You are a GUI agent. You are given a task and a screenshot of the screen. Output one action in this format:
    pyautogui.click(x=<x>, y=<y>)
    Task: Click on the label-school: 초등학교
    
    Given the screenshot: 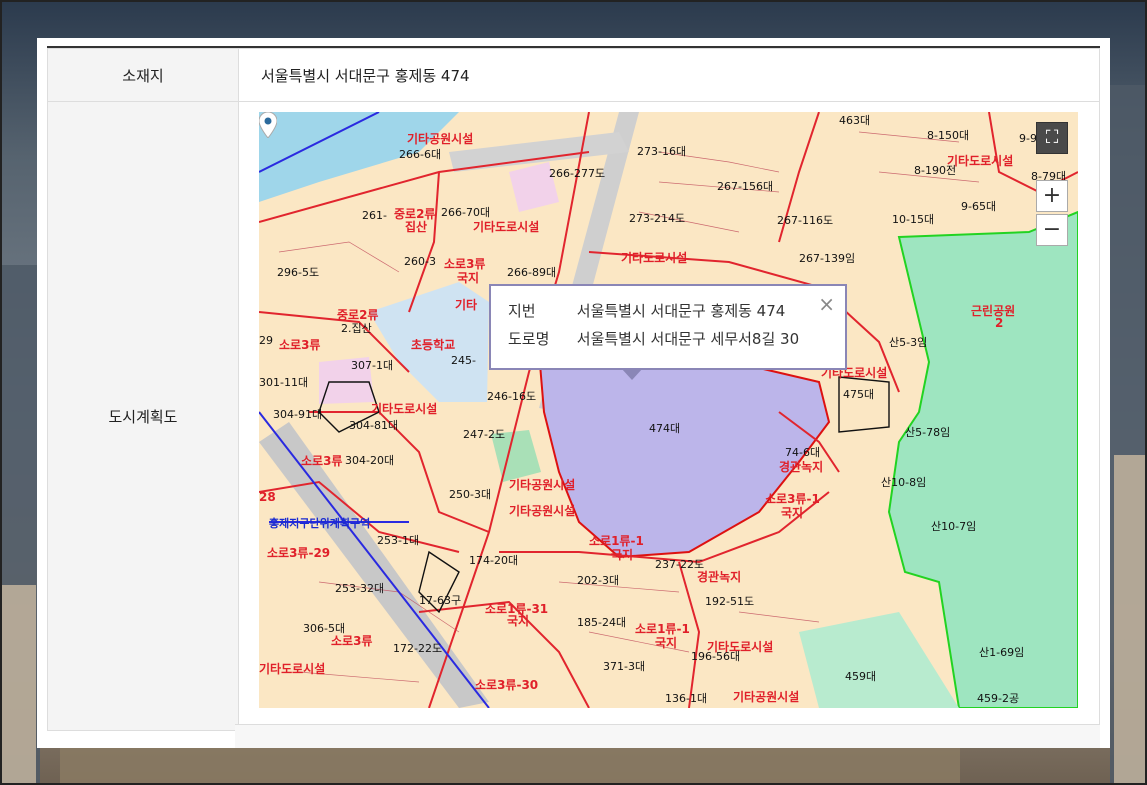 What is the action you would take?
    pyautogui.click(x=433, y=345)
    